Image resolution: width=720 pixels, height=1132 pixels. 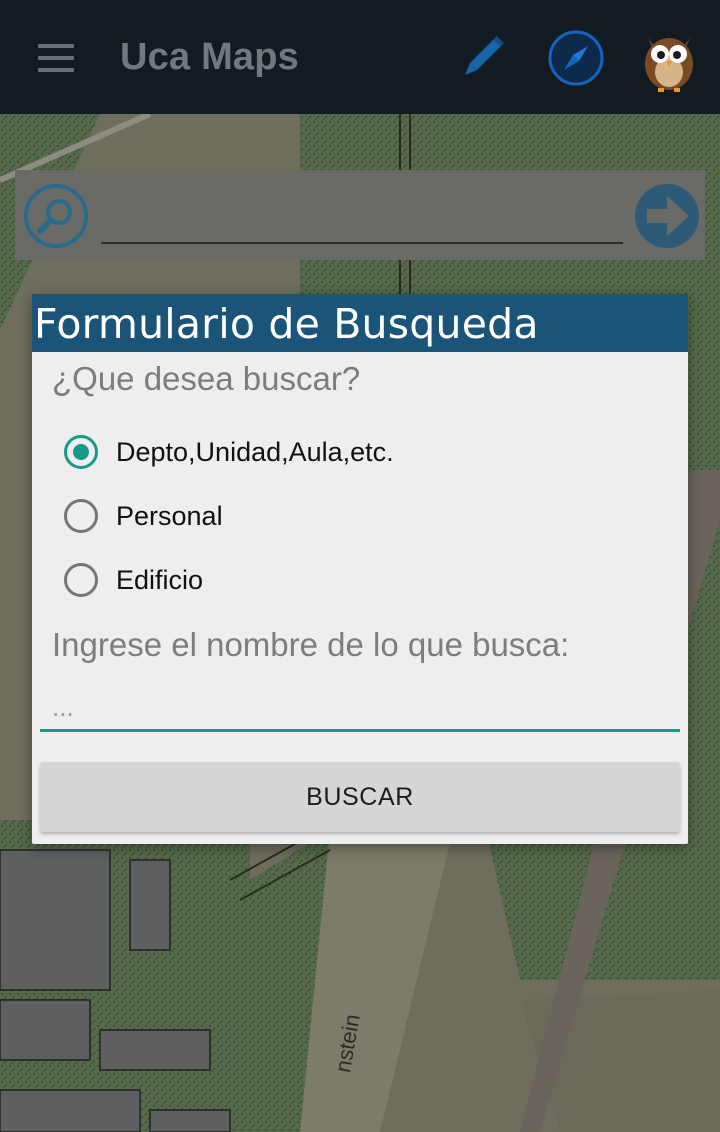 I want to click on question-label: ¿Que desea buscar?, so click(x=206, y=378).